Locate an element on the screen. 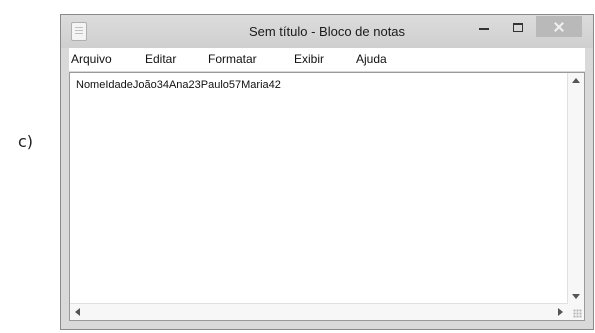 This screenshot has height=333, width=595. resize-corner is located at coordinates (576, 312).